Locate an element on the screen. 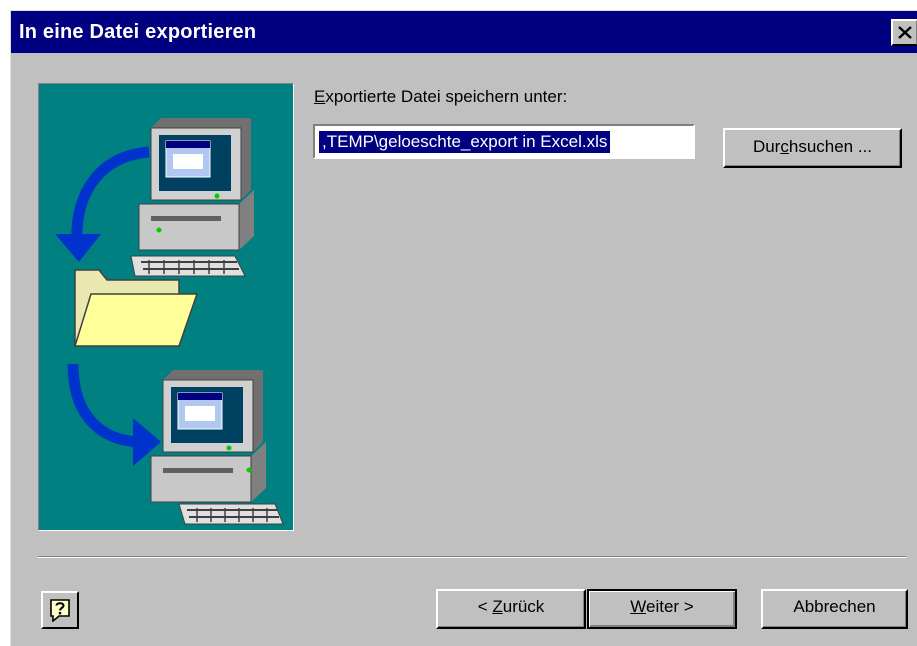 Image resolution: width=917 pixels, height=646 pixels. export-path-input: ,TEMP\geloeschte_export in Excel.xls is located at coordinates (504, 141).